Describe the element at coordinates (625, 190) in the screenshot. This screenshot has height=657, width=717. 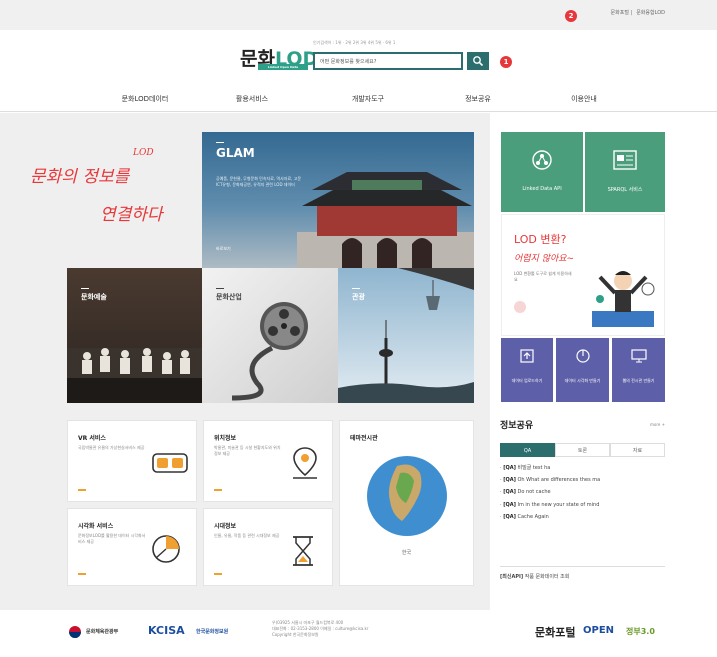
I see `sparql-service-label: SPARQL 서비스` at that location.